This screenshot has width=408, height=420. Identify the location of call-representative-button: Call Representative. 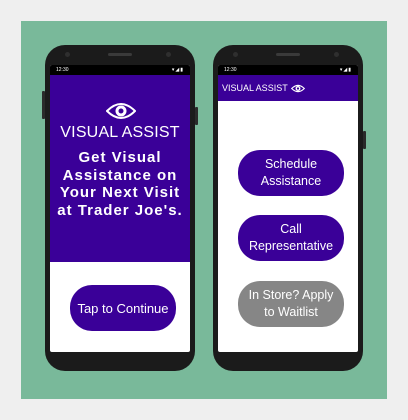
(291, 238).